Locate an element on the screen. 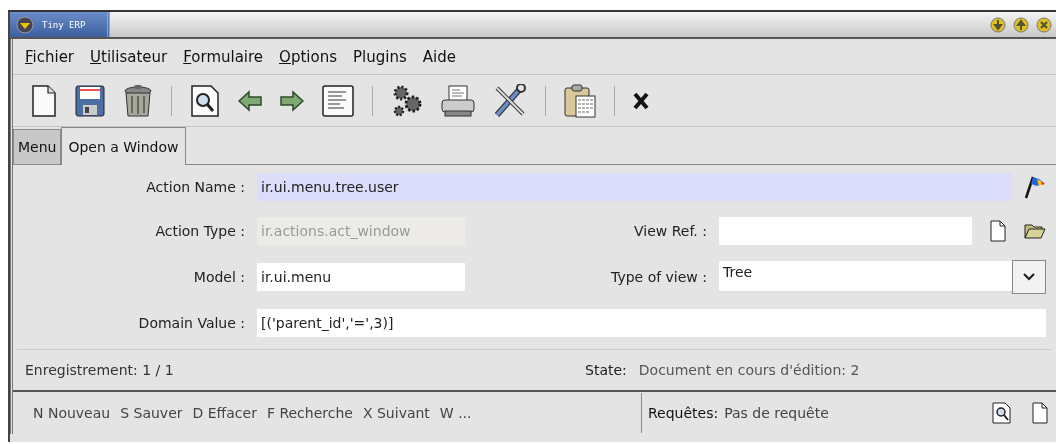 This screenshot has width=1056, height=444. state-label: State: is located at coordinates (606, 370).